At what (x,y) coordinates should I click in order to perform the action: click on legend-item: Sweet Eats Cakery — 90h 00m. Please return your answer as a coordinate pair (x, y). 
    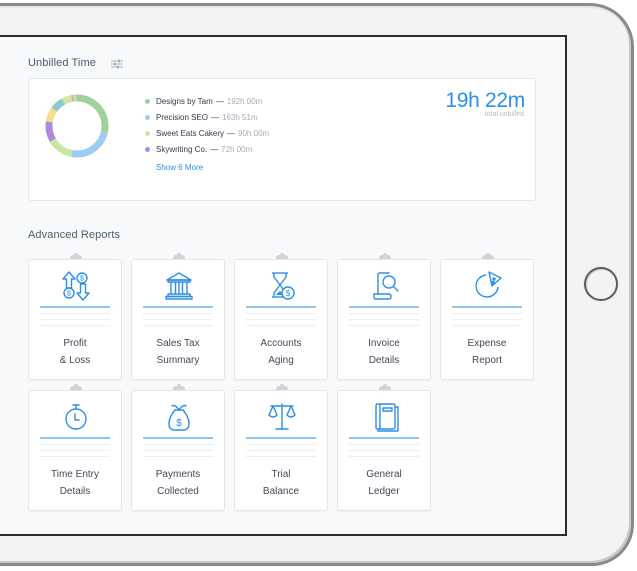
    Looking at the image, I should click on (207, 133).